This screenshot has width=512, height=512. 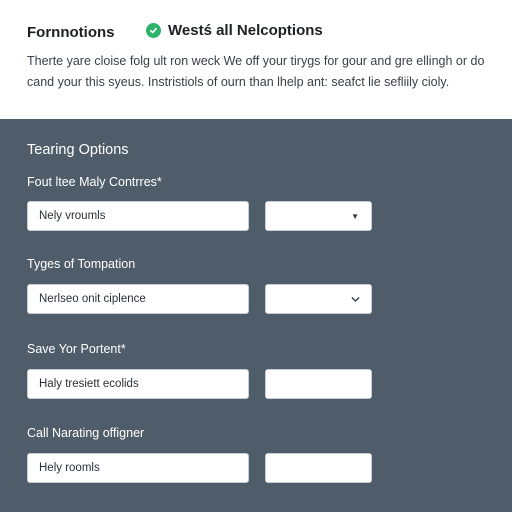 What do you see at coordinates (138, 468) in the screenshot?
I see `text-field: Hely roomls` at bounding box center [138, 468].